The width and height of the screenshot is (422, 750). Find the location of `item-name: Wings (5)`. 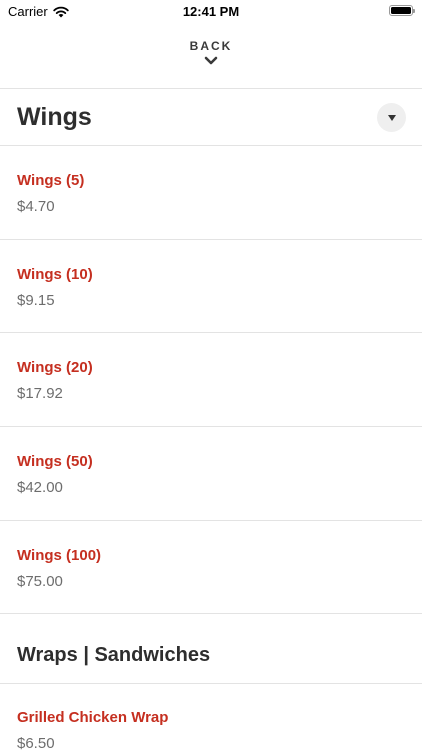

item-name: Wings (5) is located at coordinates (51, 180).